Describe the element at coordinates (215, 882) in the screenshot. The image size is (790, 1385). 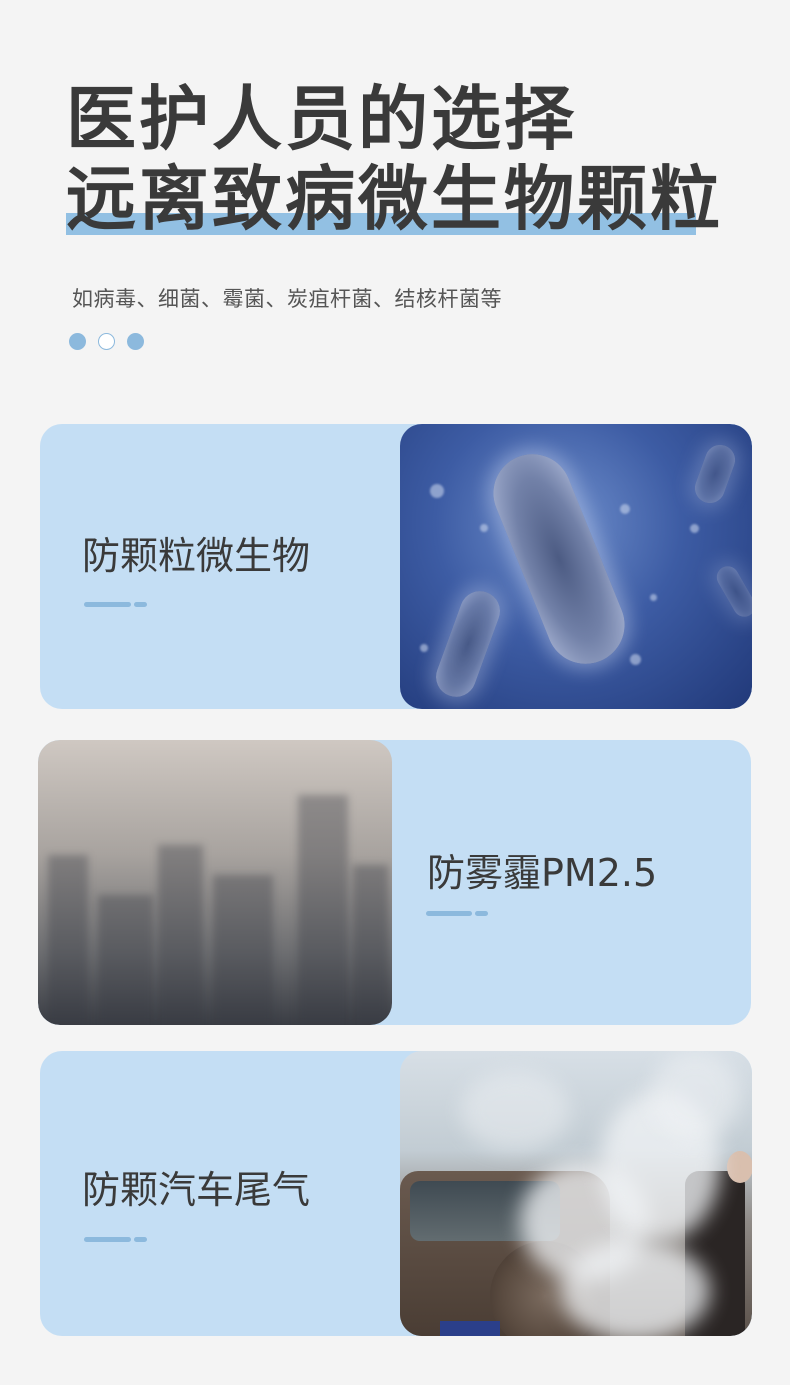
I see `smog-city-photo` at that location.